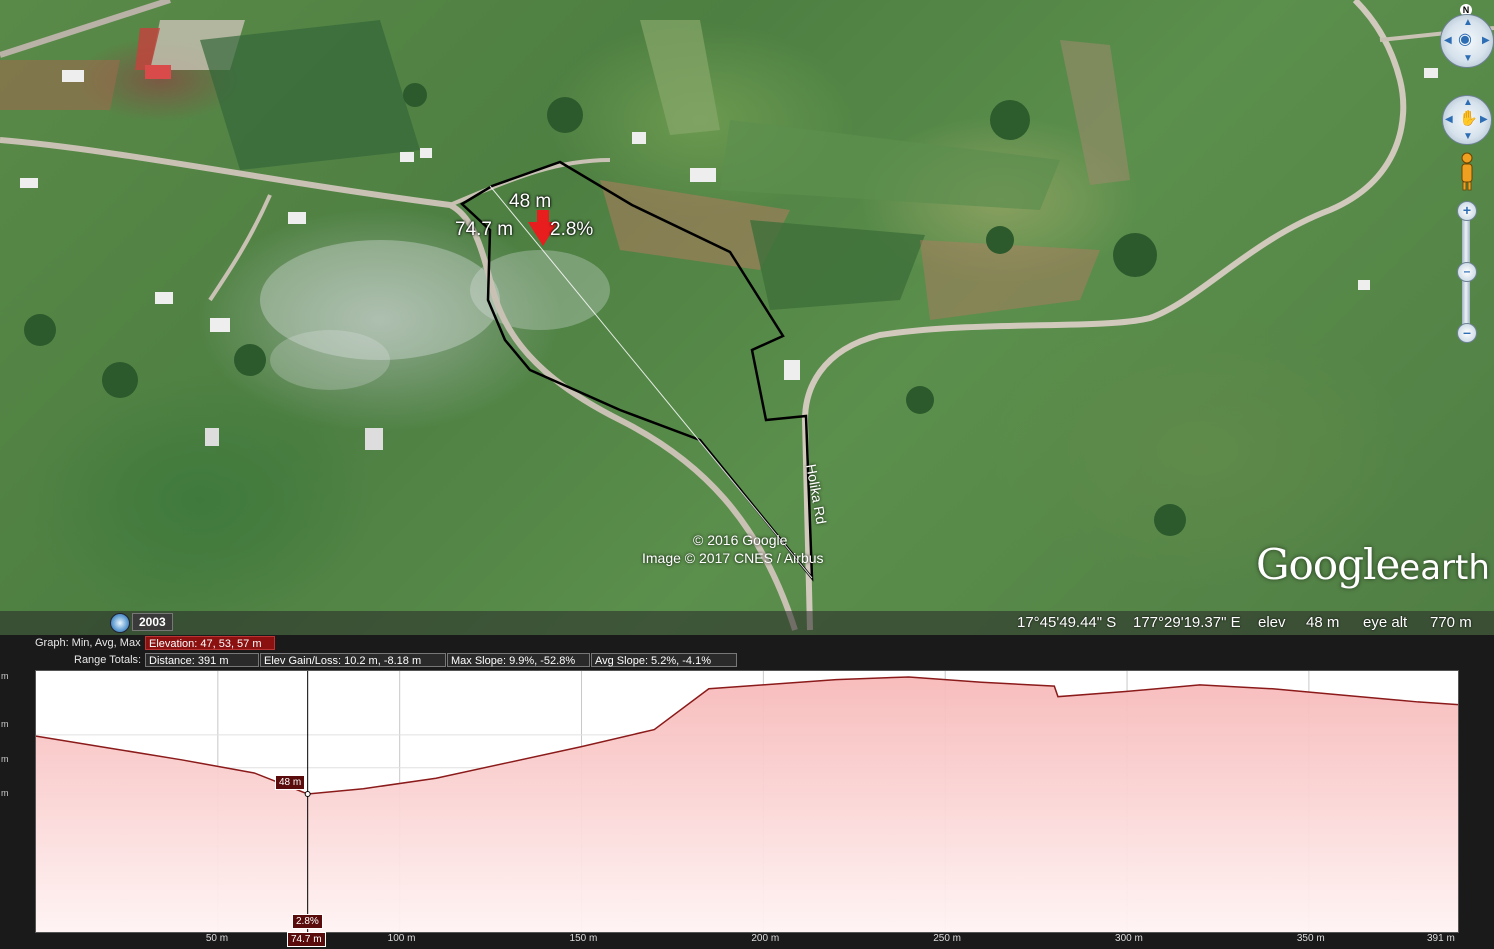  What do you see at coordinates (202, 660) in the screenshot?
I see `distance-stat: Distance: 391 m` at bounding box center [202, 660].